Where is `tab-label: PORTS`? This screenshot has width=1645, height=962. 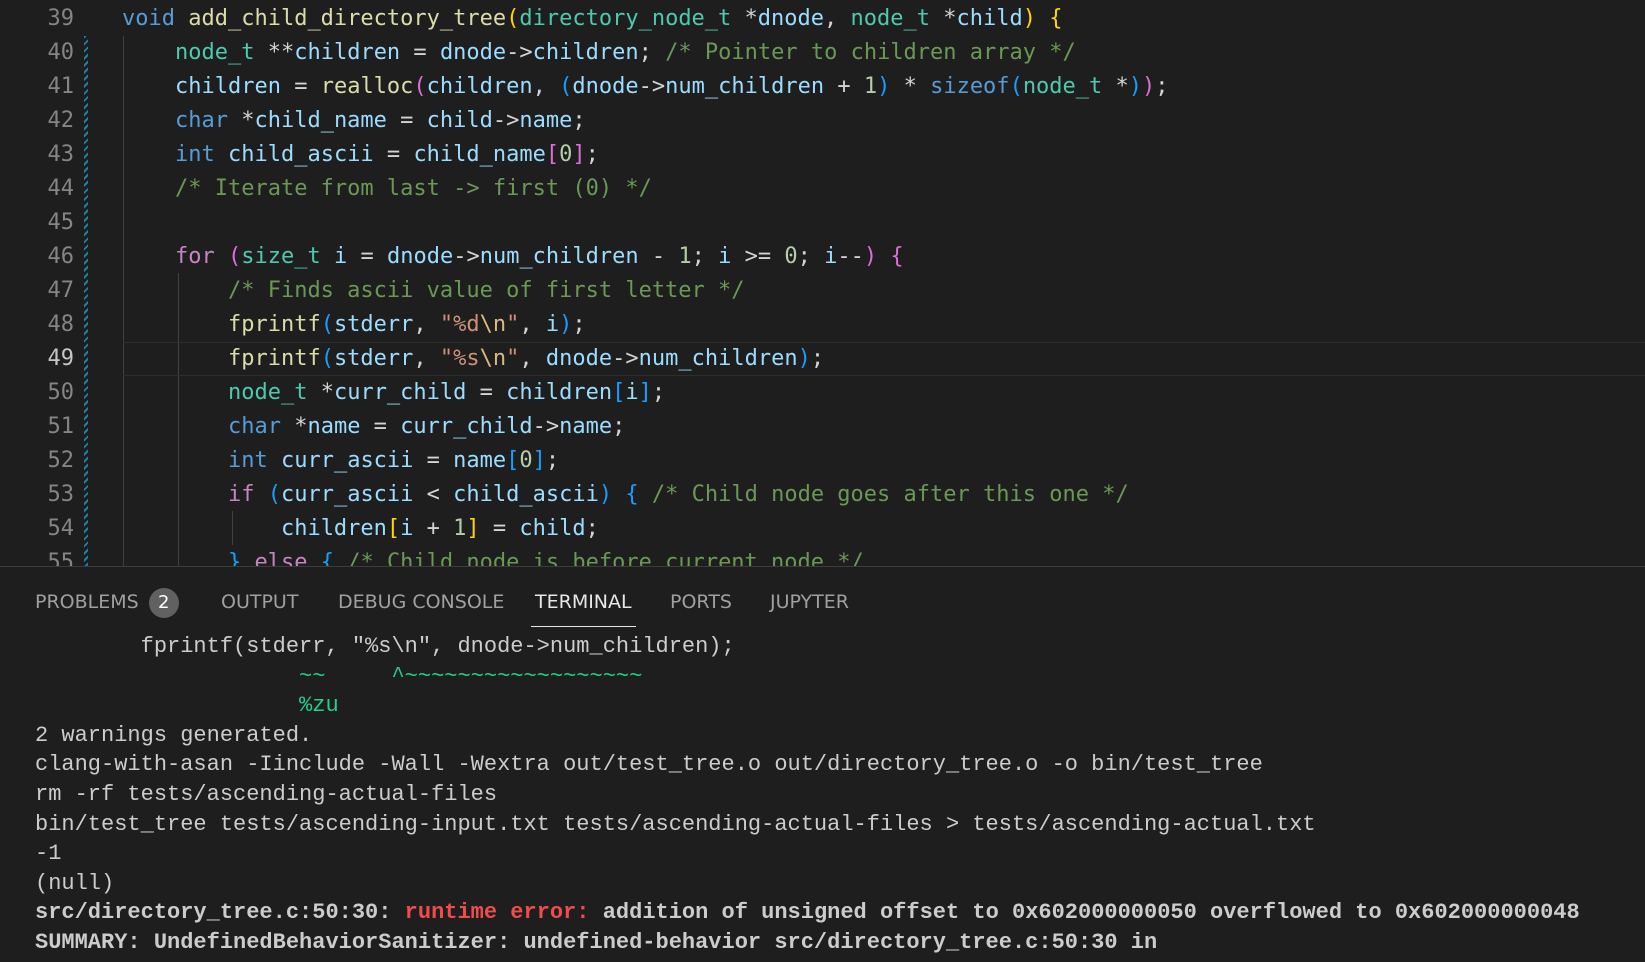 tab-label: PORTS is located at coordinates (701, 602).